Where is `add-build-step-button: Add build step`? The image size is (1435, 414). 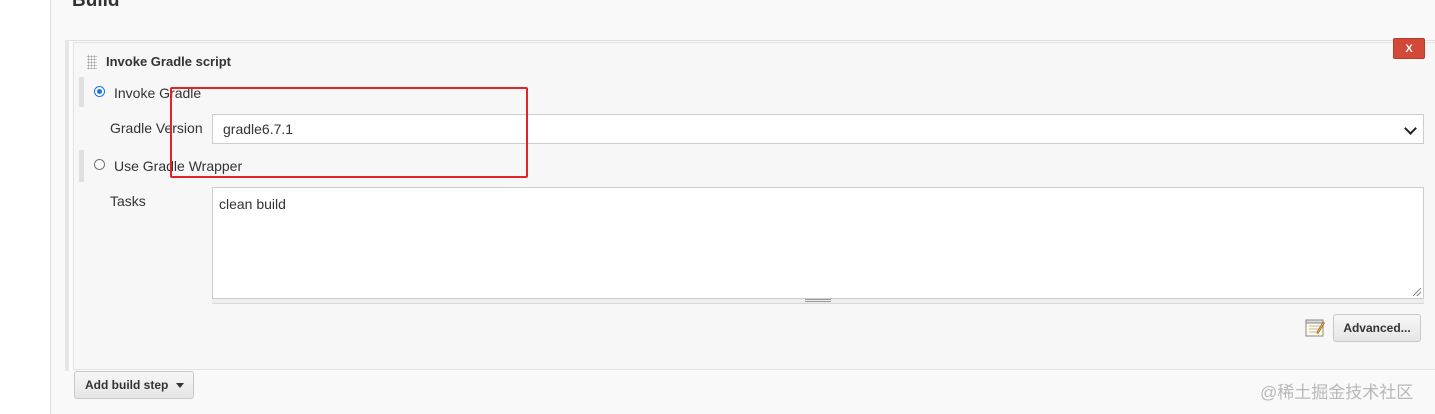
add-build-step-button: Add build step is located at coordinates (134, 385).